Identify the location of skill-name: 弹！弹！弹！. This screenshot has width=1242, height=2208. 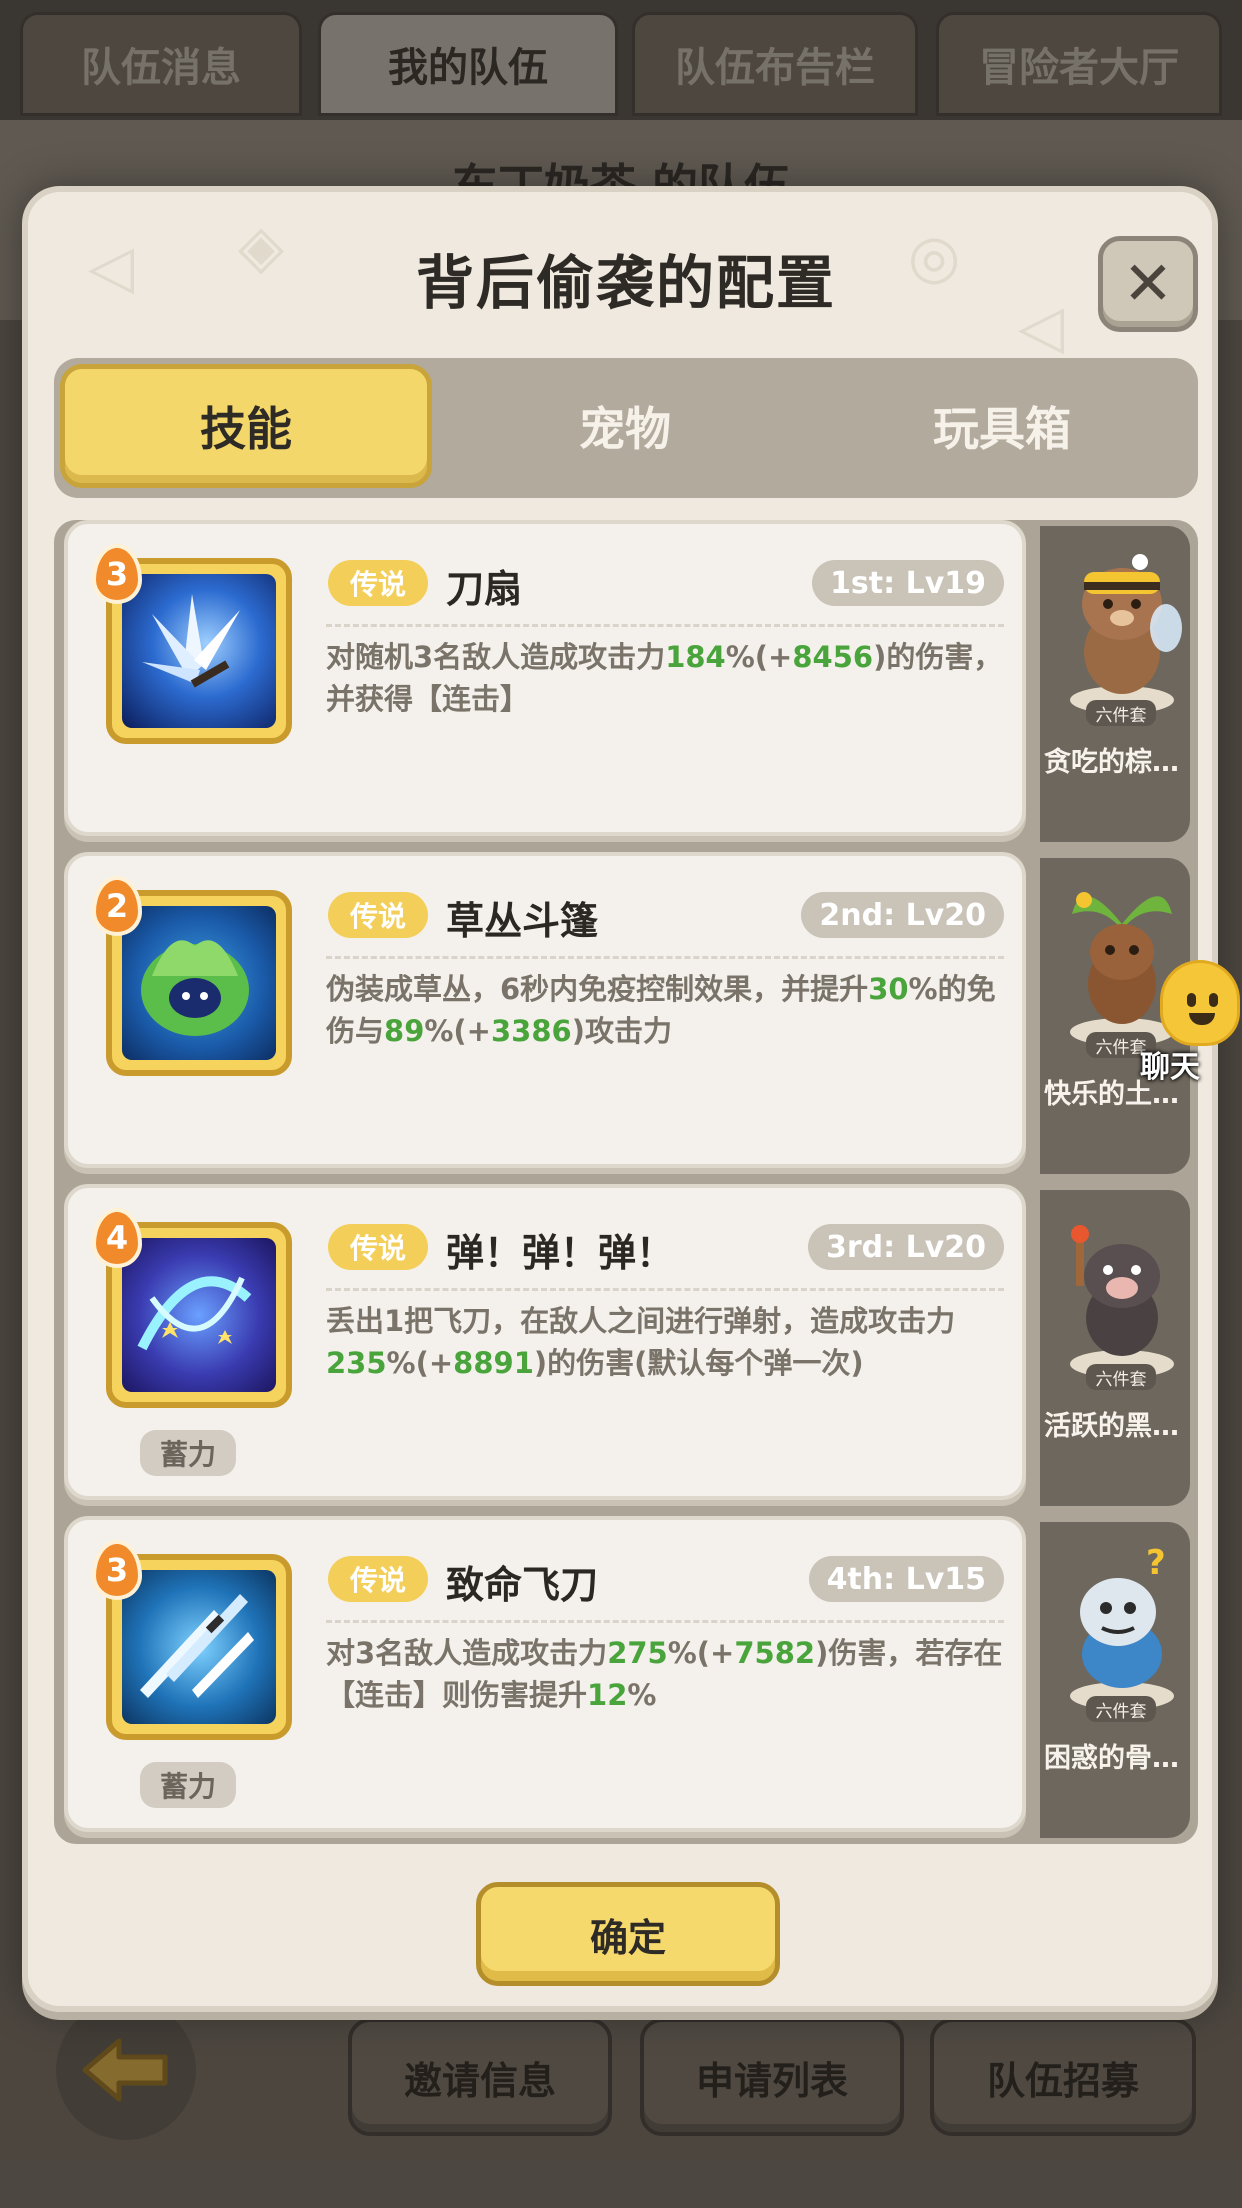
(560, 1253).